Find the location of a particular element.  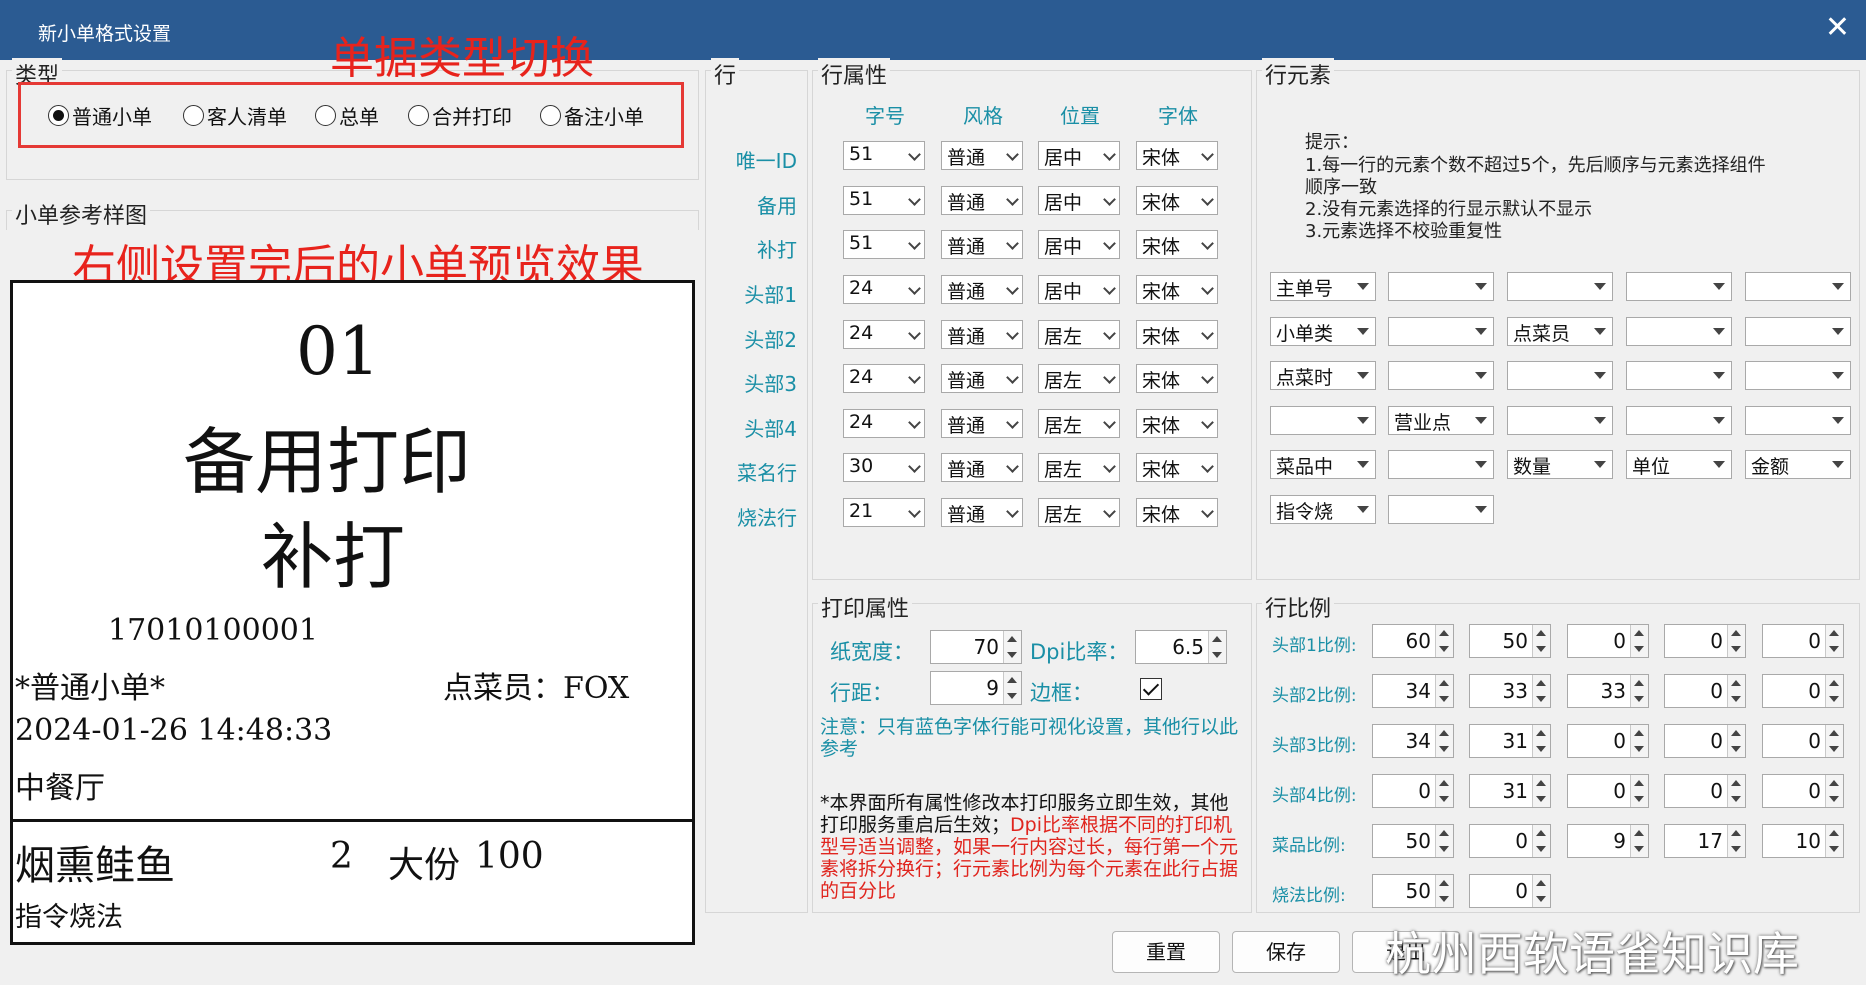

element-select: 单位 is located at coordinates (1679, 464).